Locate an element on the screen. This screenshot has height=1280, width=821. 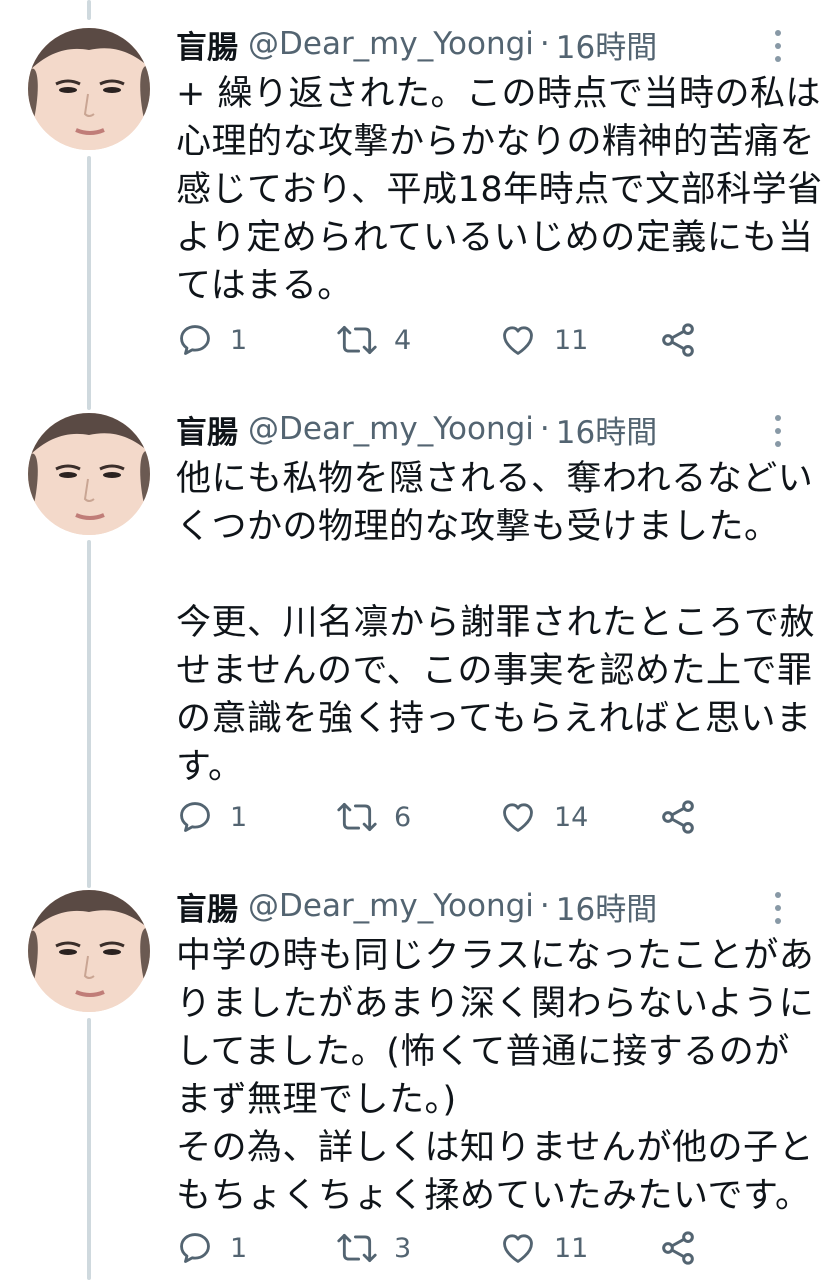
retweet-count: 3 is located at coordinates (403, 1248).